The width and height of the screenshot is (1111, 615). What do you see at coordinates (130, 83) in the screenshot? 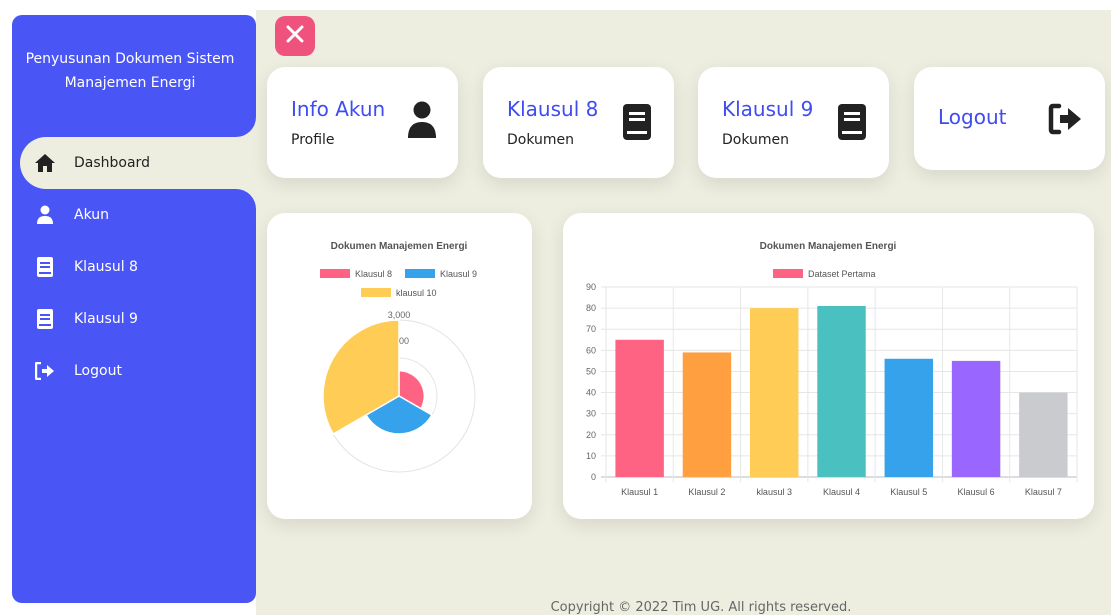
I see `sidebar-title-line-2: Manajemen Energi` at bounding box center [130, 83].